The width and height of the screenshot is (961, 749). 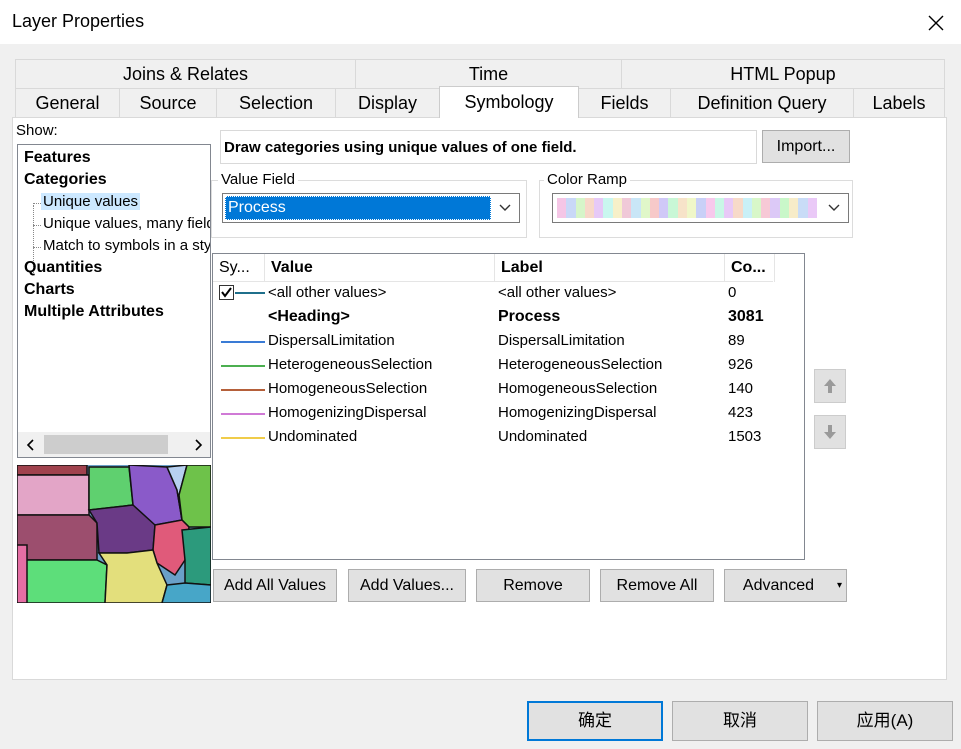 I want to click on symbology-preview-map, so click(x=114, y=534).